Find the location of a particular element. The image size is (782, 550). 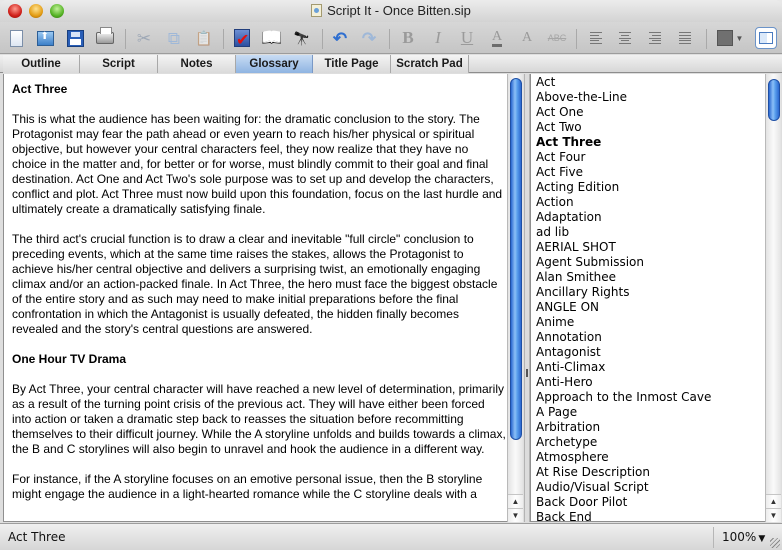

glossary-item: Atmosphere is located at coordinates (648, 457).